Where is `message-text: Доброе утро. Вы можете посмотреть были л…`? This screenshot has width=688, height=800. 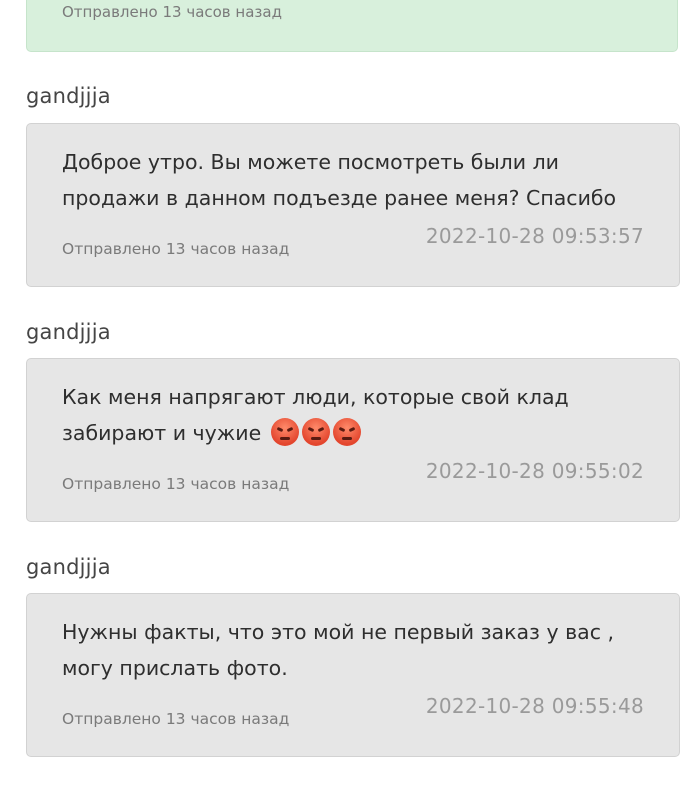 message-text: Доброе утро. Вы можете посмотреть были л… is located at coordinates (339, 180).